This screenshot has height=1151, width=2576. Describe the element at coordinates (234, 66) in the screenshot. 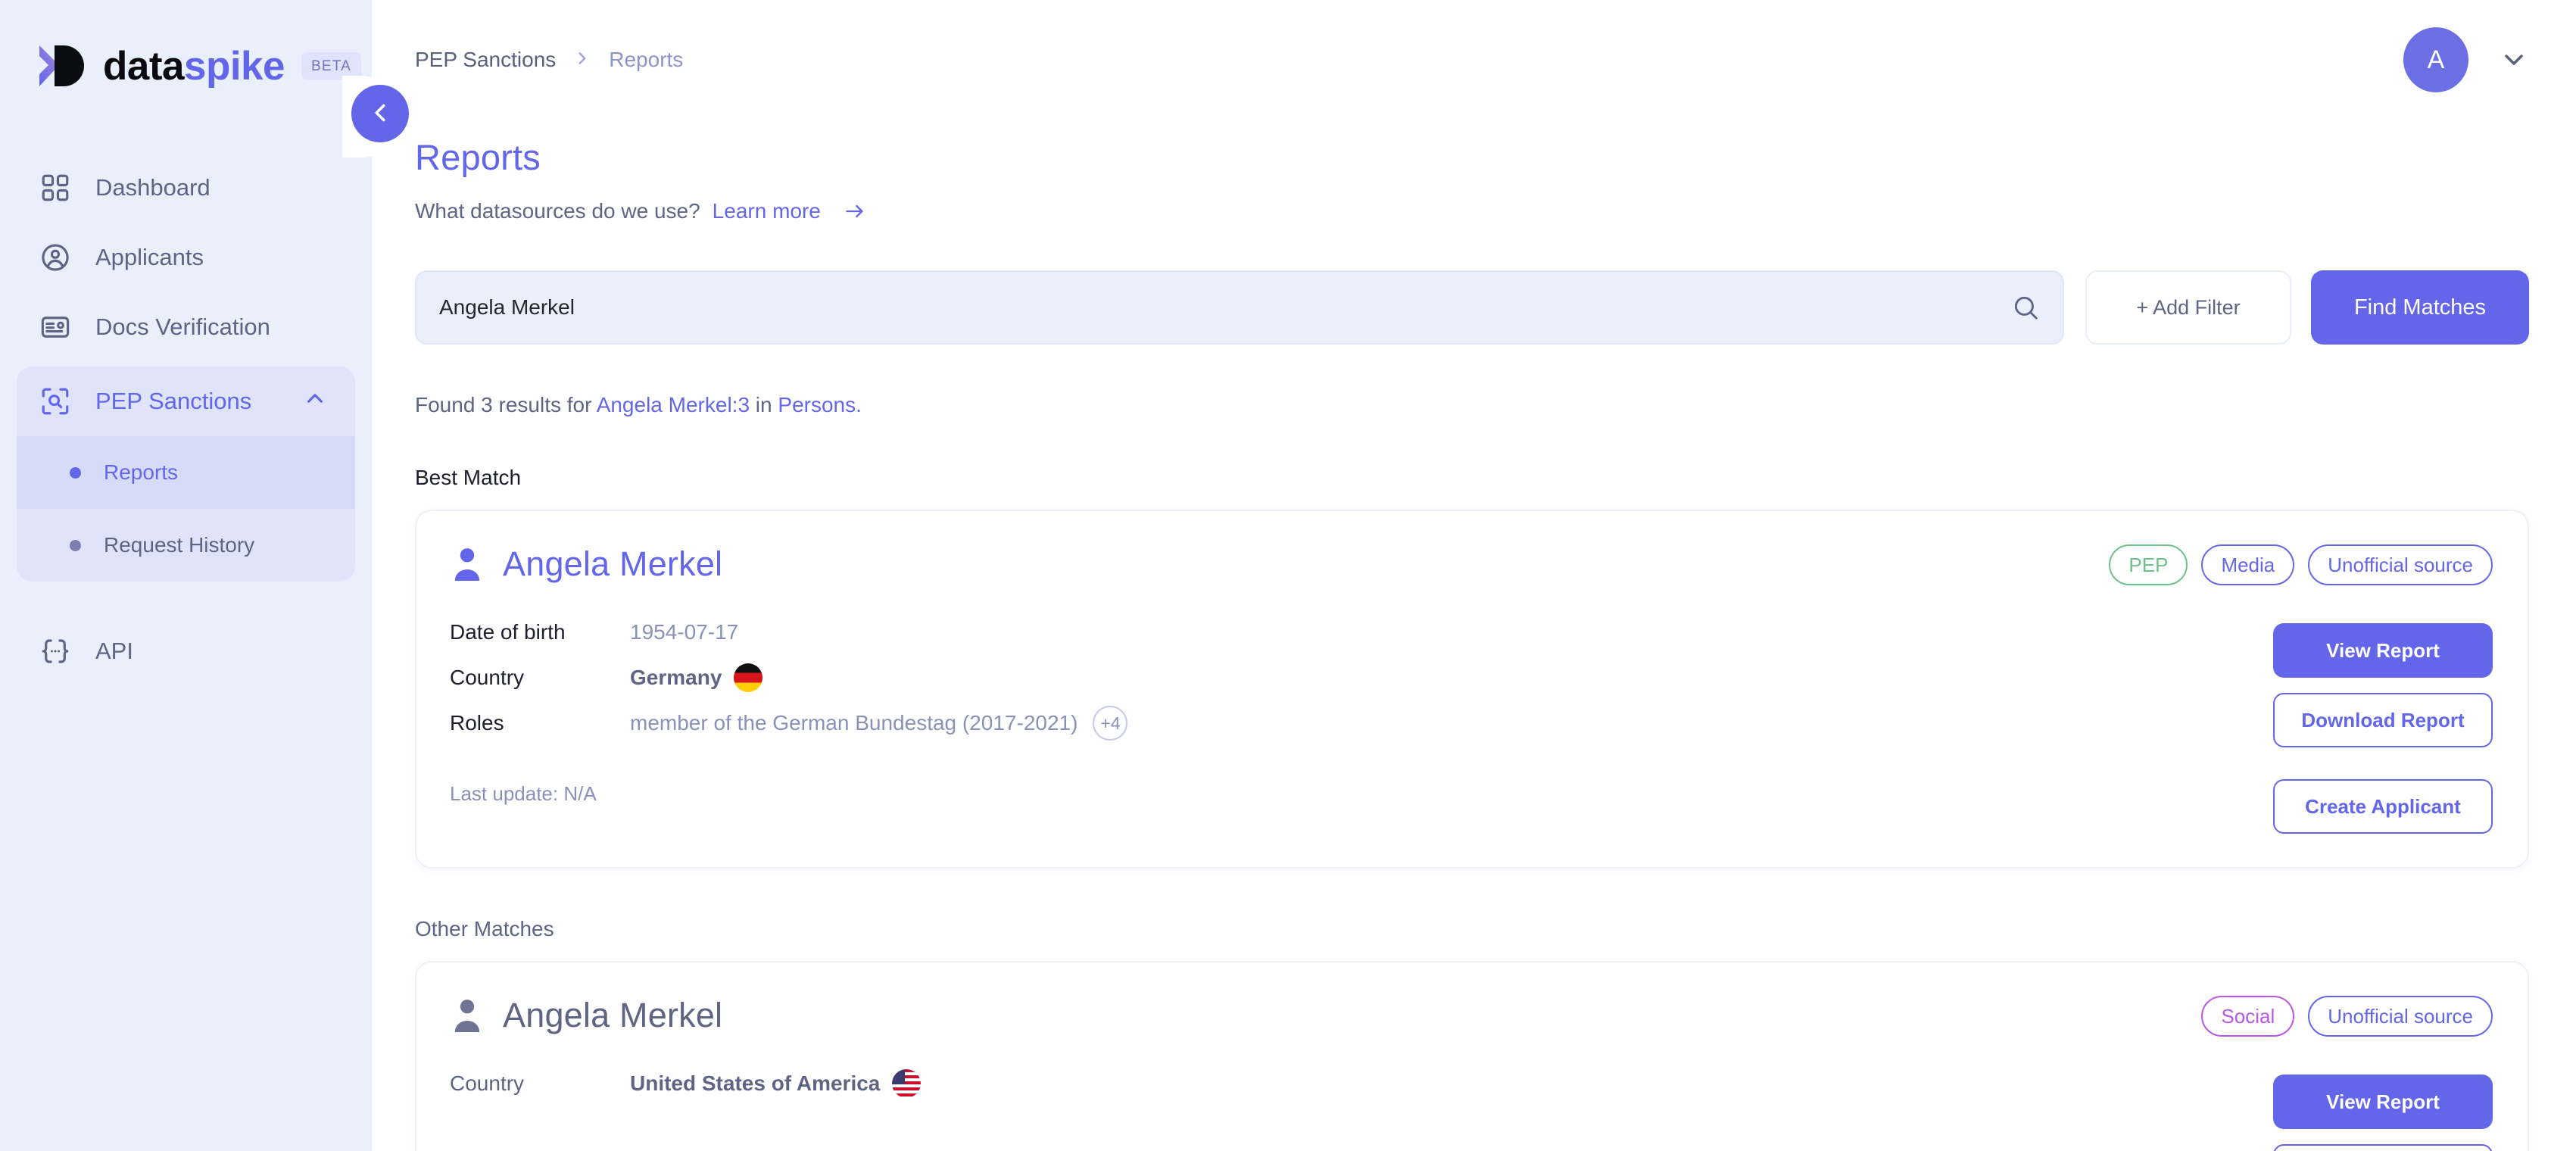

I see `brand-name-part2: spike` at that location.